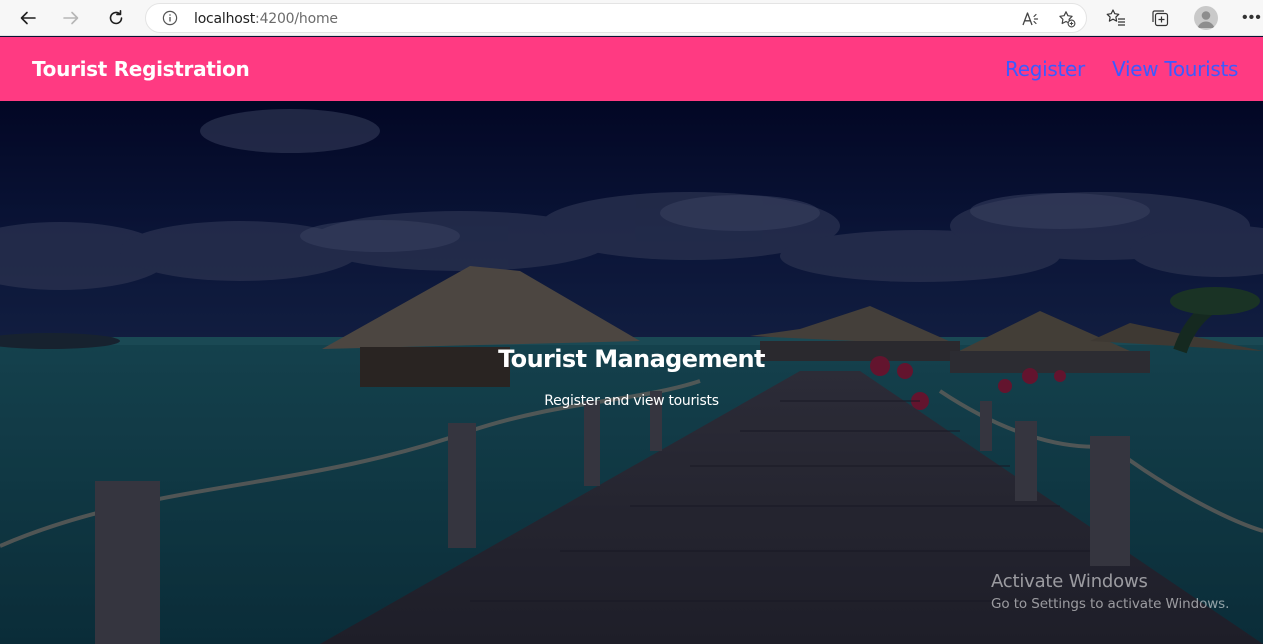  I want to click on address-bar: localhost:4200/home, so click(616, 18).